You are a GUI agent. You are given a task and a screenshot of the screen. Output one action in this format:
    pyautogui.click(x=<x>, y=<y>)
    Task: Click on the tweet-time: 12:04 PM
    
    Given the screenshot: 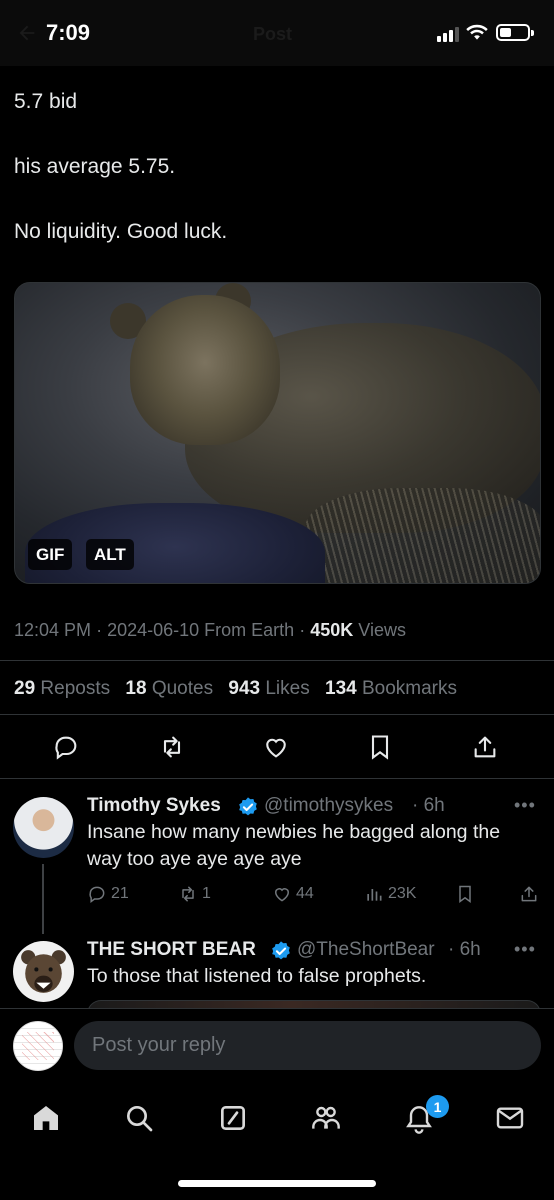 What is the action you would take?
    pyautogui.click(x=53, y=630)
    